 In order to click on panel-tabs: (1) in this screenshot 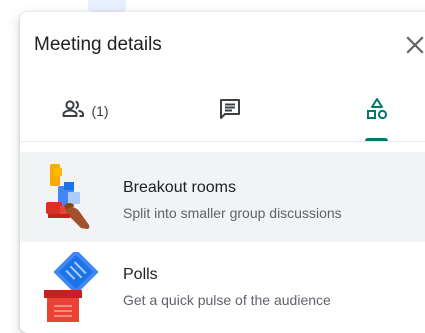, I will do `click(222, 121)`.